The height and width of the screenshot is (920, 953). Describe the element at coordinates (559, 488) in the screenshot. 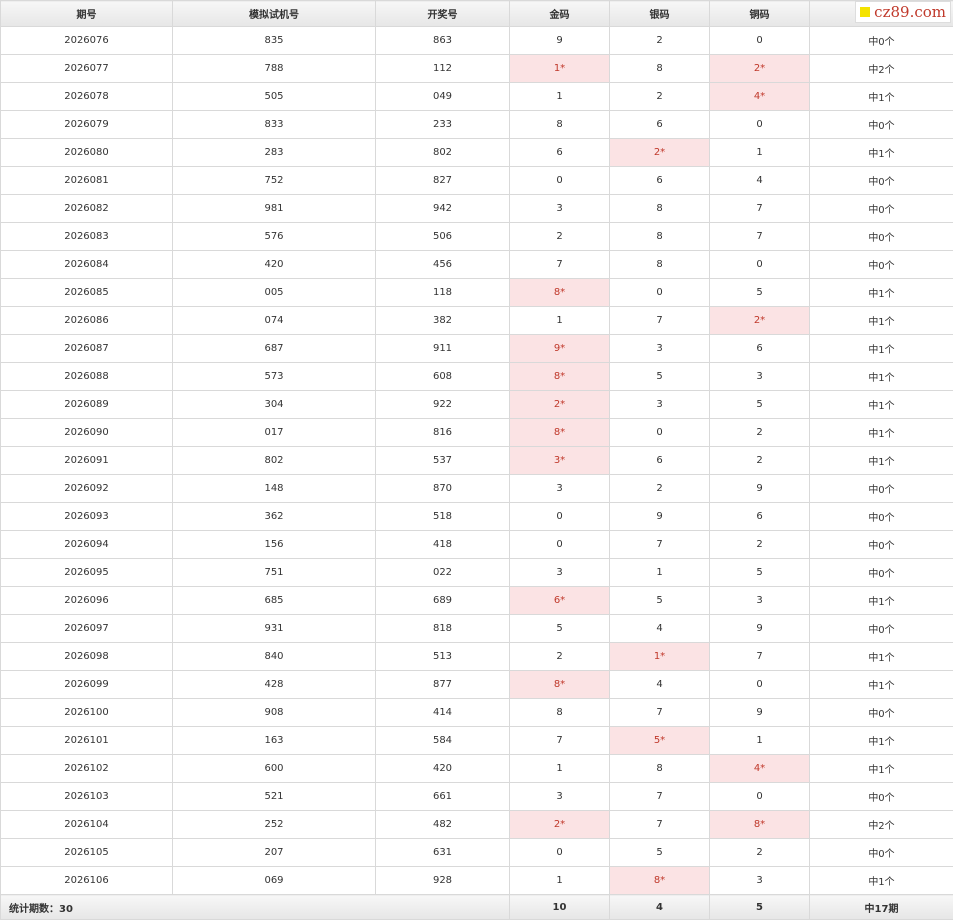

I see `cell-gold: 3` at that location.